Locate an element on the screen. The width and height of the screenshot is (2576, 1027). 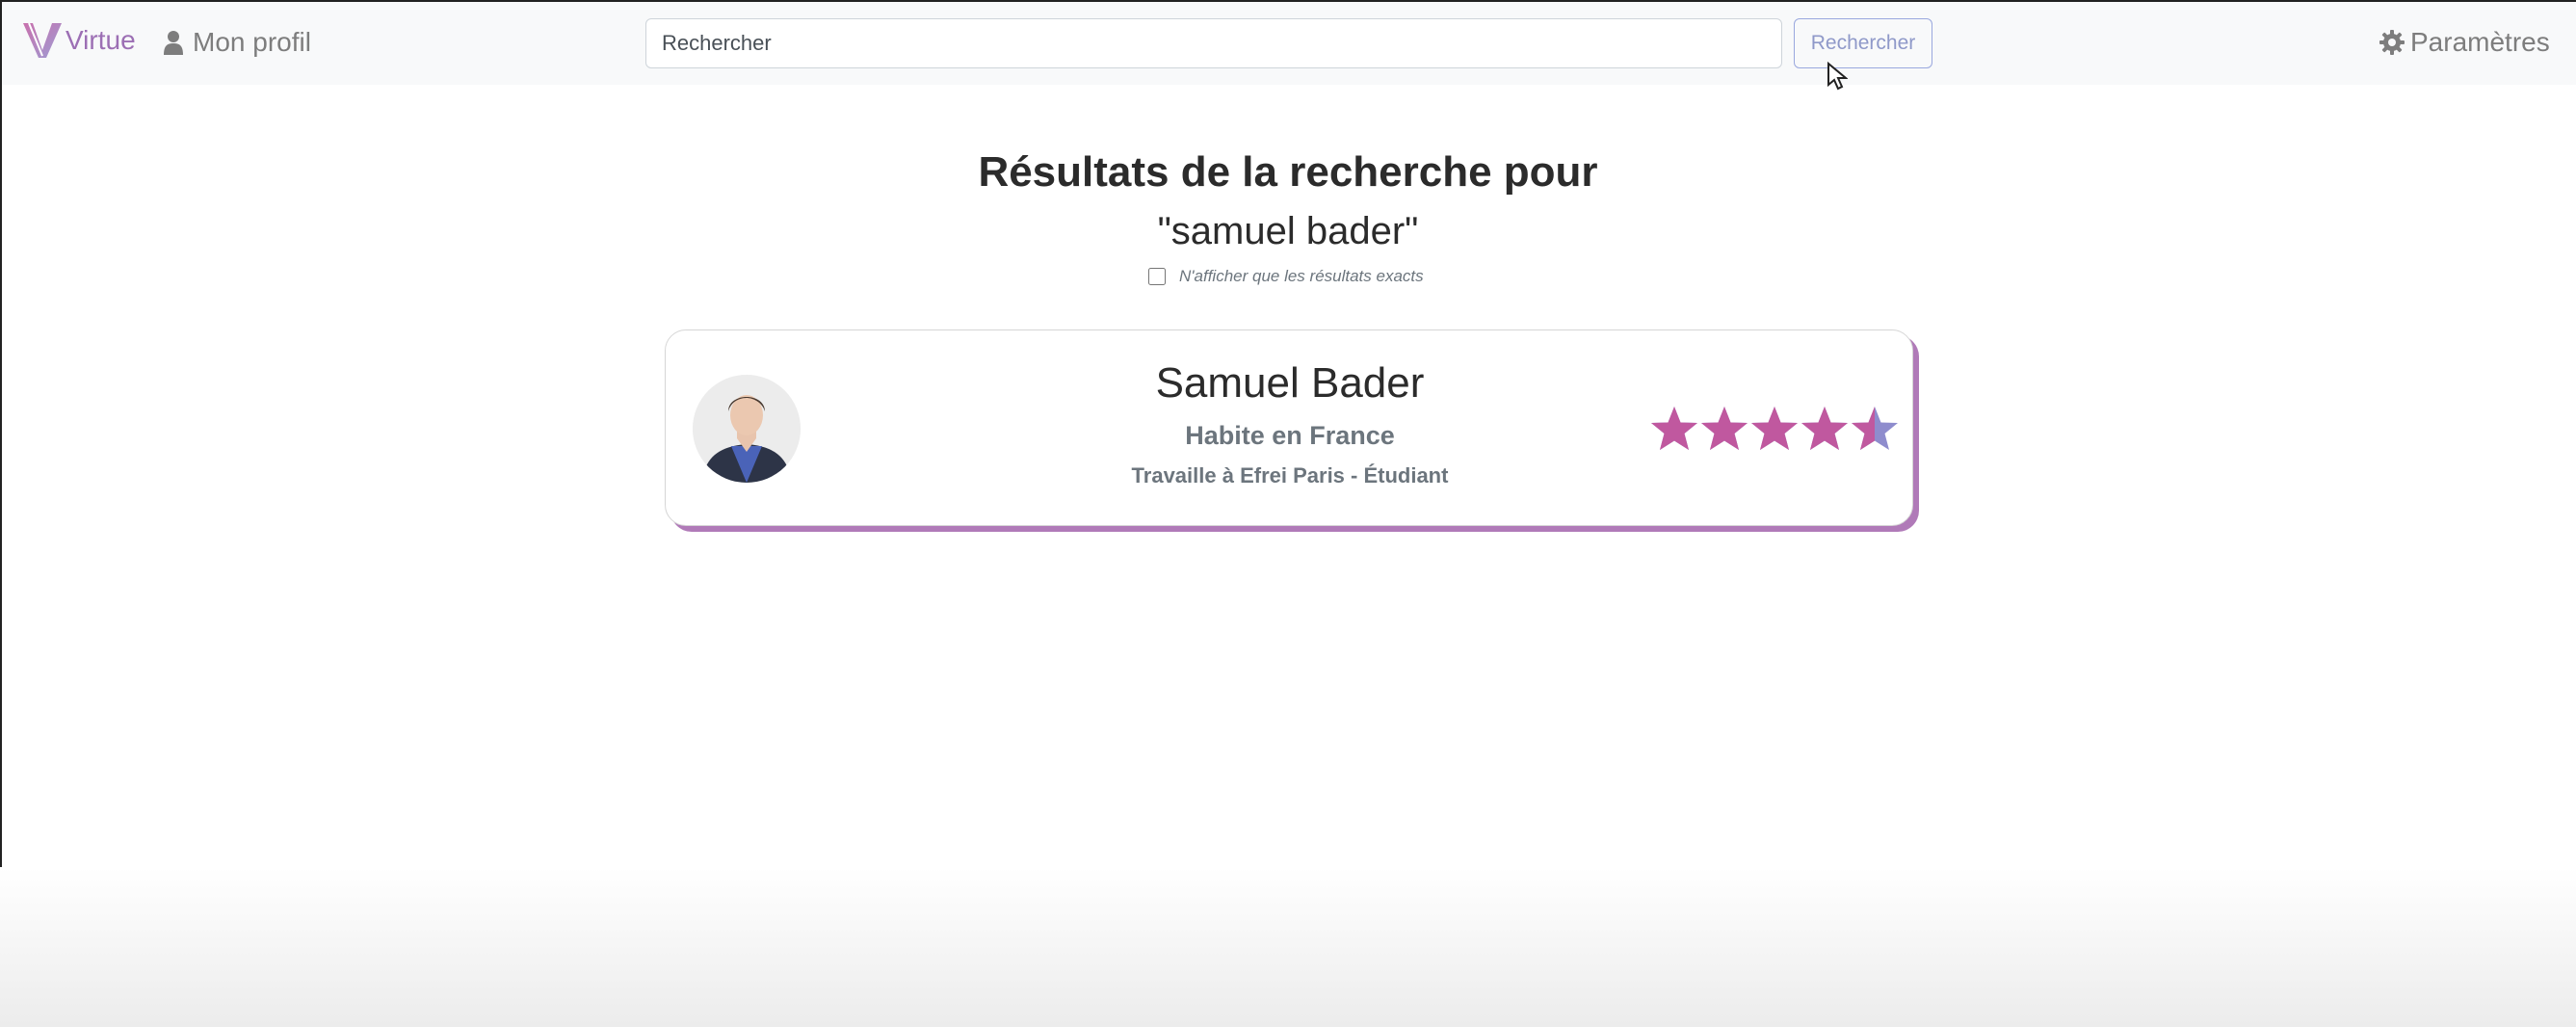
mouse-cursor-icon is located at coordinates (1838, 76).